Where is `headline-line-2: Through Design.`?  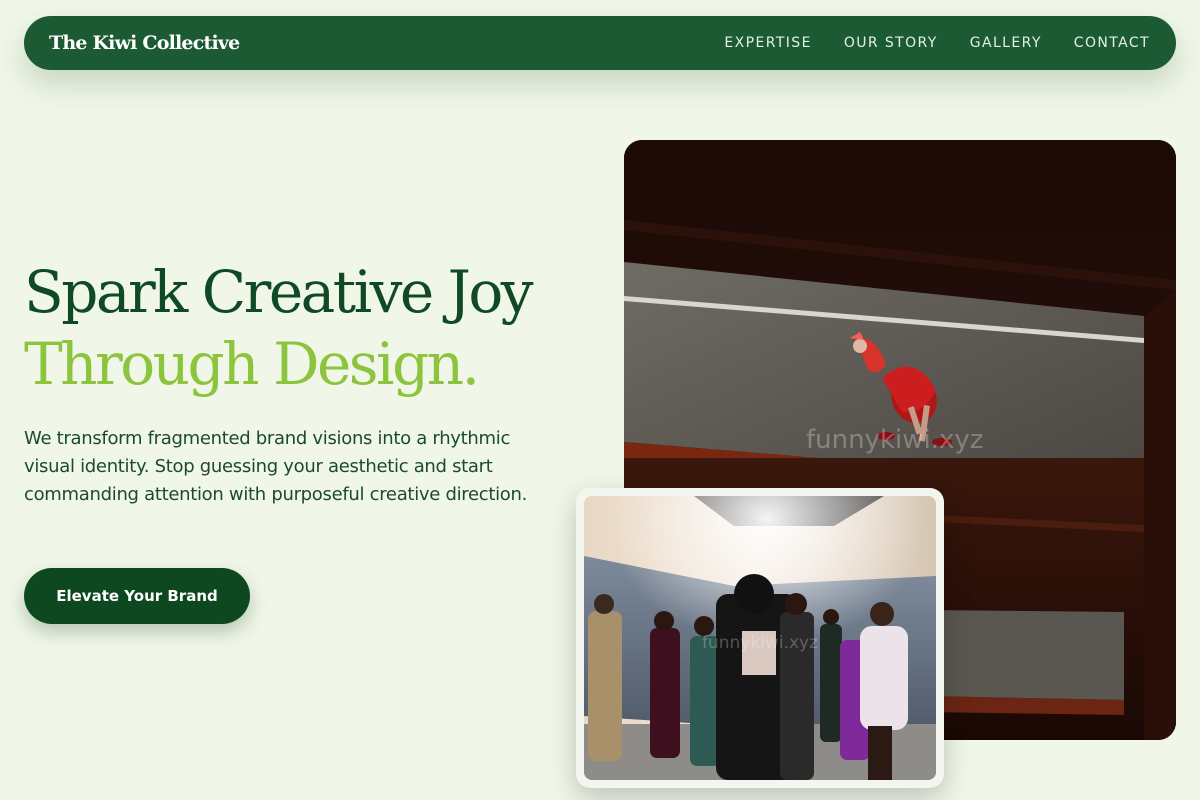 headline-line-2: Through Design. is located at coordinates (252, 364).